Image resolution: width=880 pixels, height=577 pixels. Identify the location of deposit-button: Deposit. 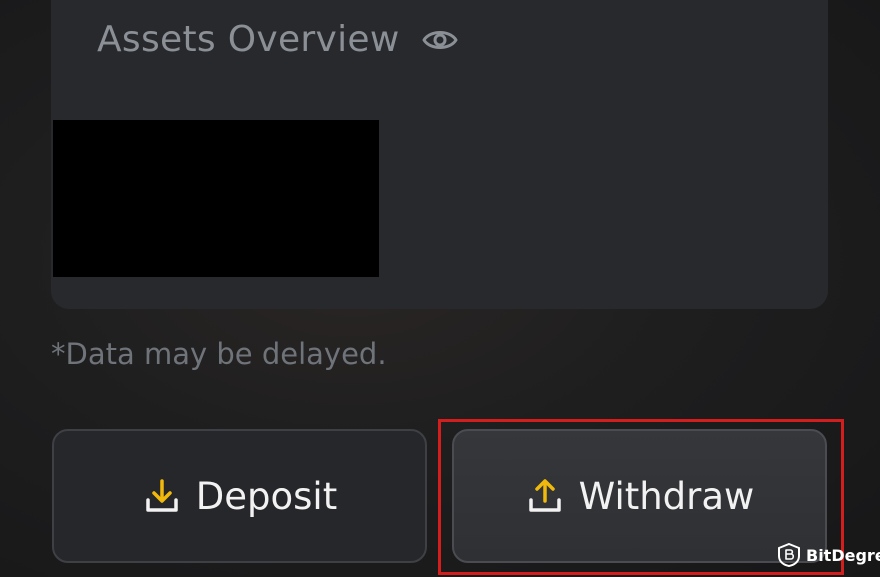
(239, 496).